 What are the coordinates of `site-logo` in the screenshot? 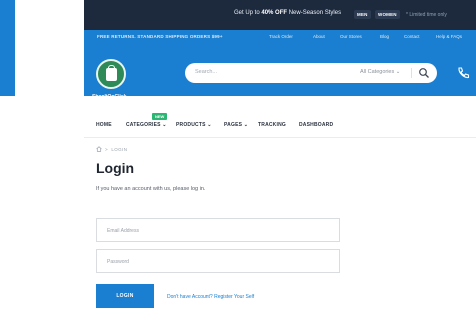 It's located at (111, 74).